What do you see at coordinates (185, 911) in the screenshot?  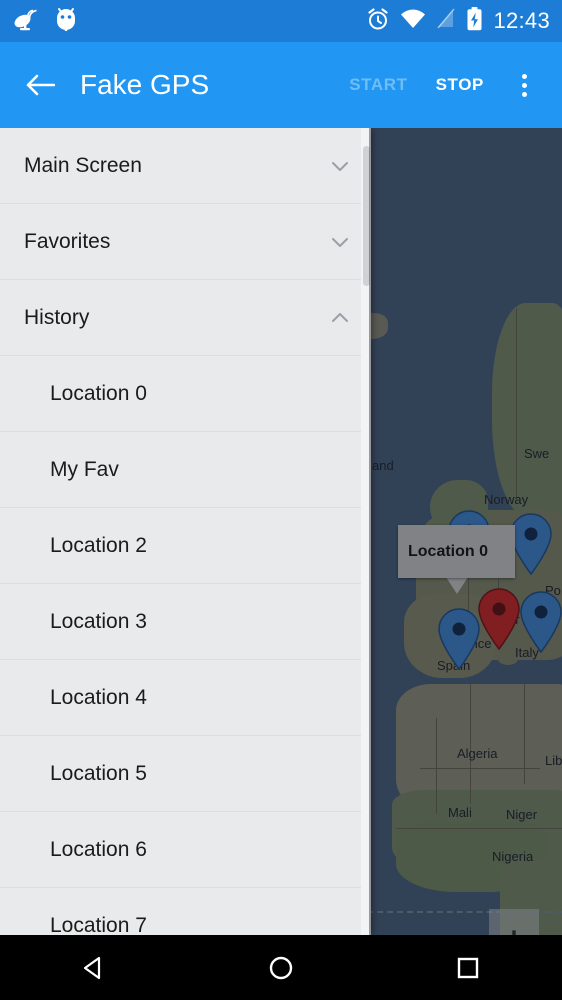 I see `drawer-item-location-7: Location 7` at bounding box center [185, 911].